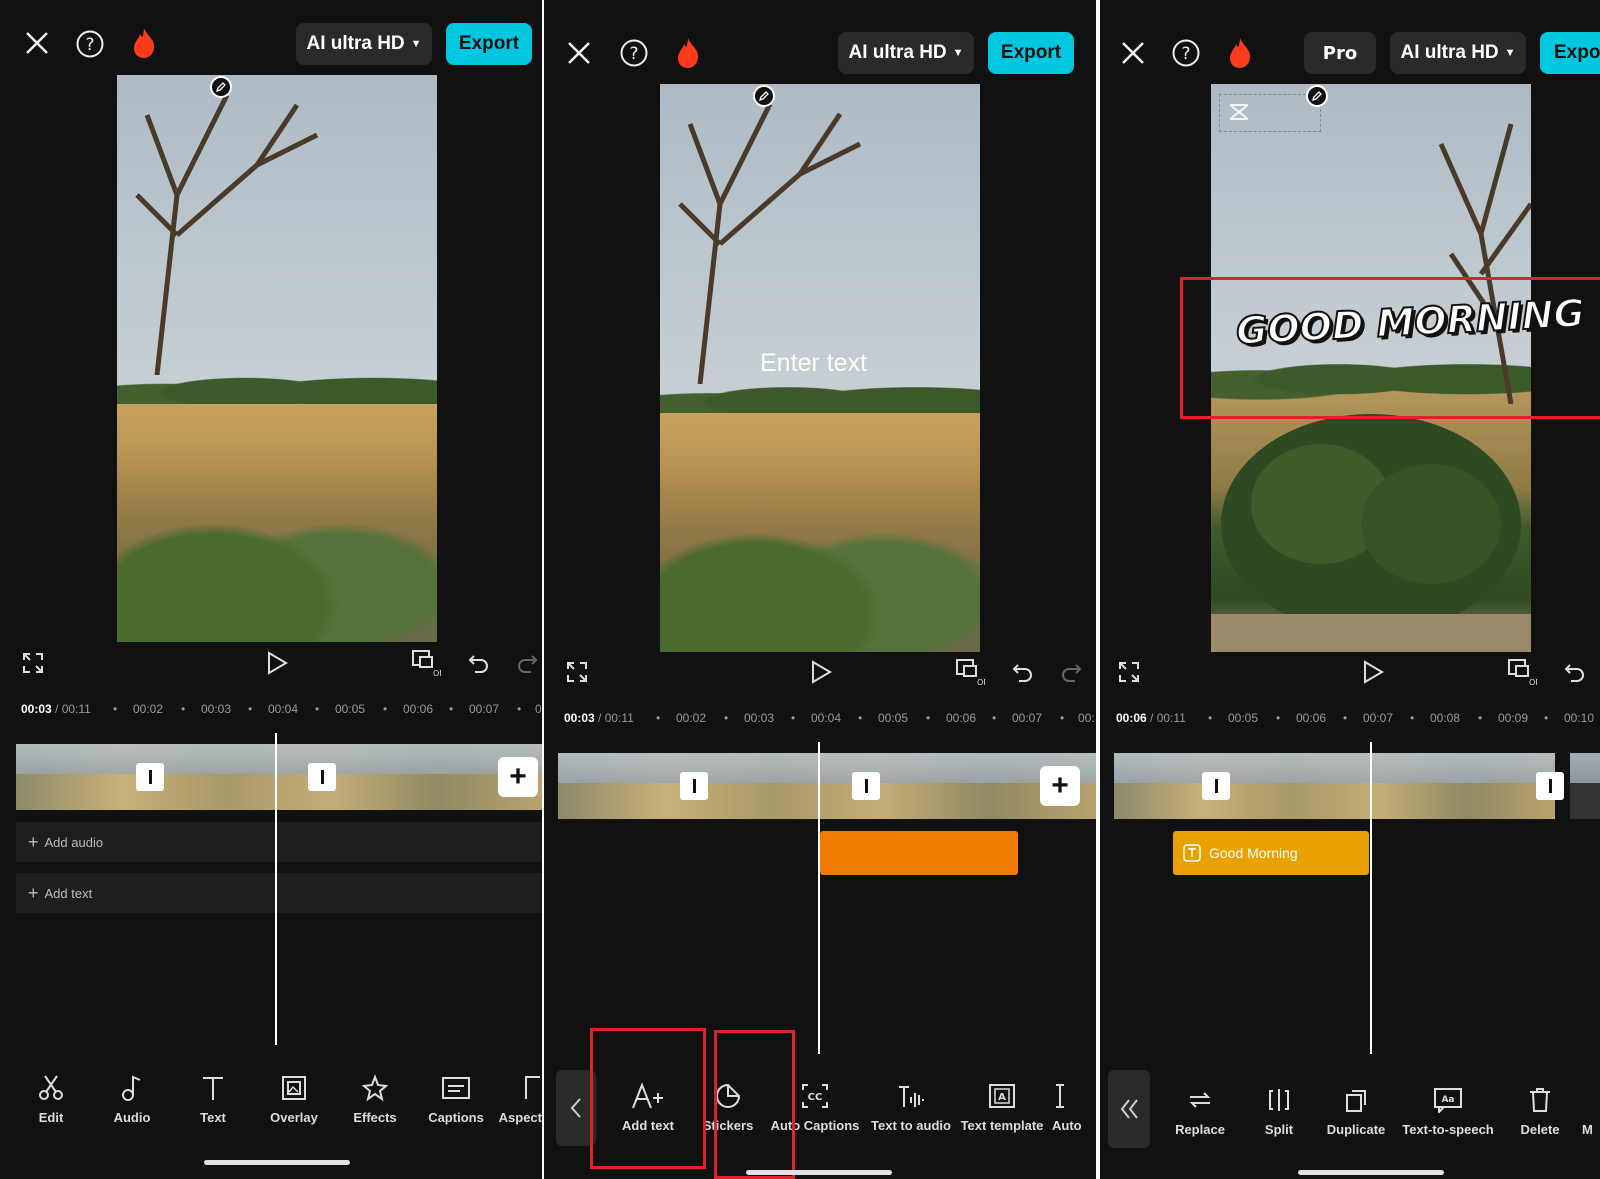 The width and height of the screenshot is (1600, 1179). I want to click on add-audio-track: + Add audio, so click(279, 842).